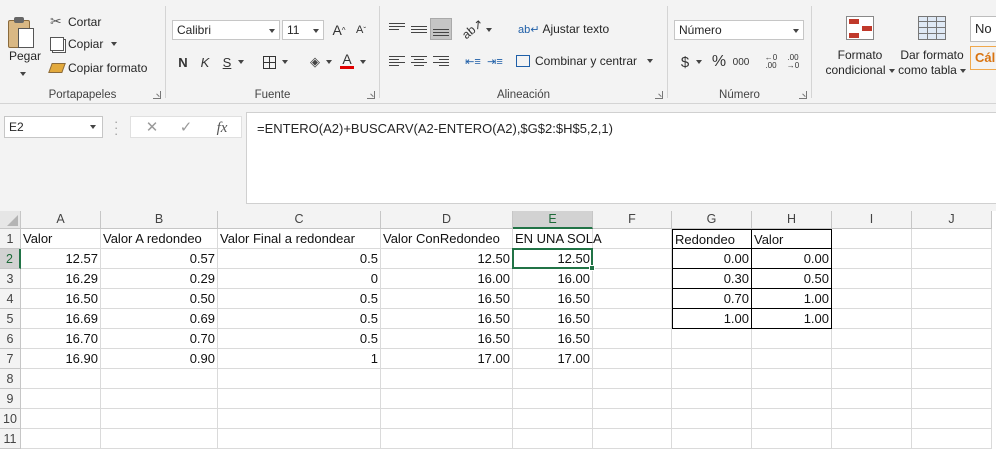 The image size is (996, 459). Describe the element at coordinates (553, 399) in the screenshot. I see `cell-e9` at that location.